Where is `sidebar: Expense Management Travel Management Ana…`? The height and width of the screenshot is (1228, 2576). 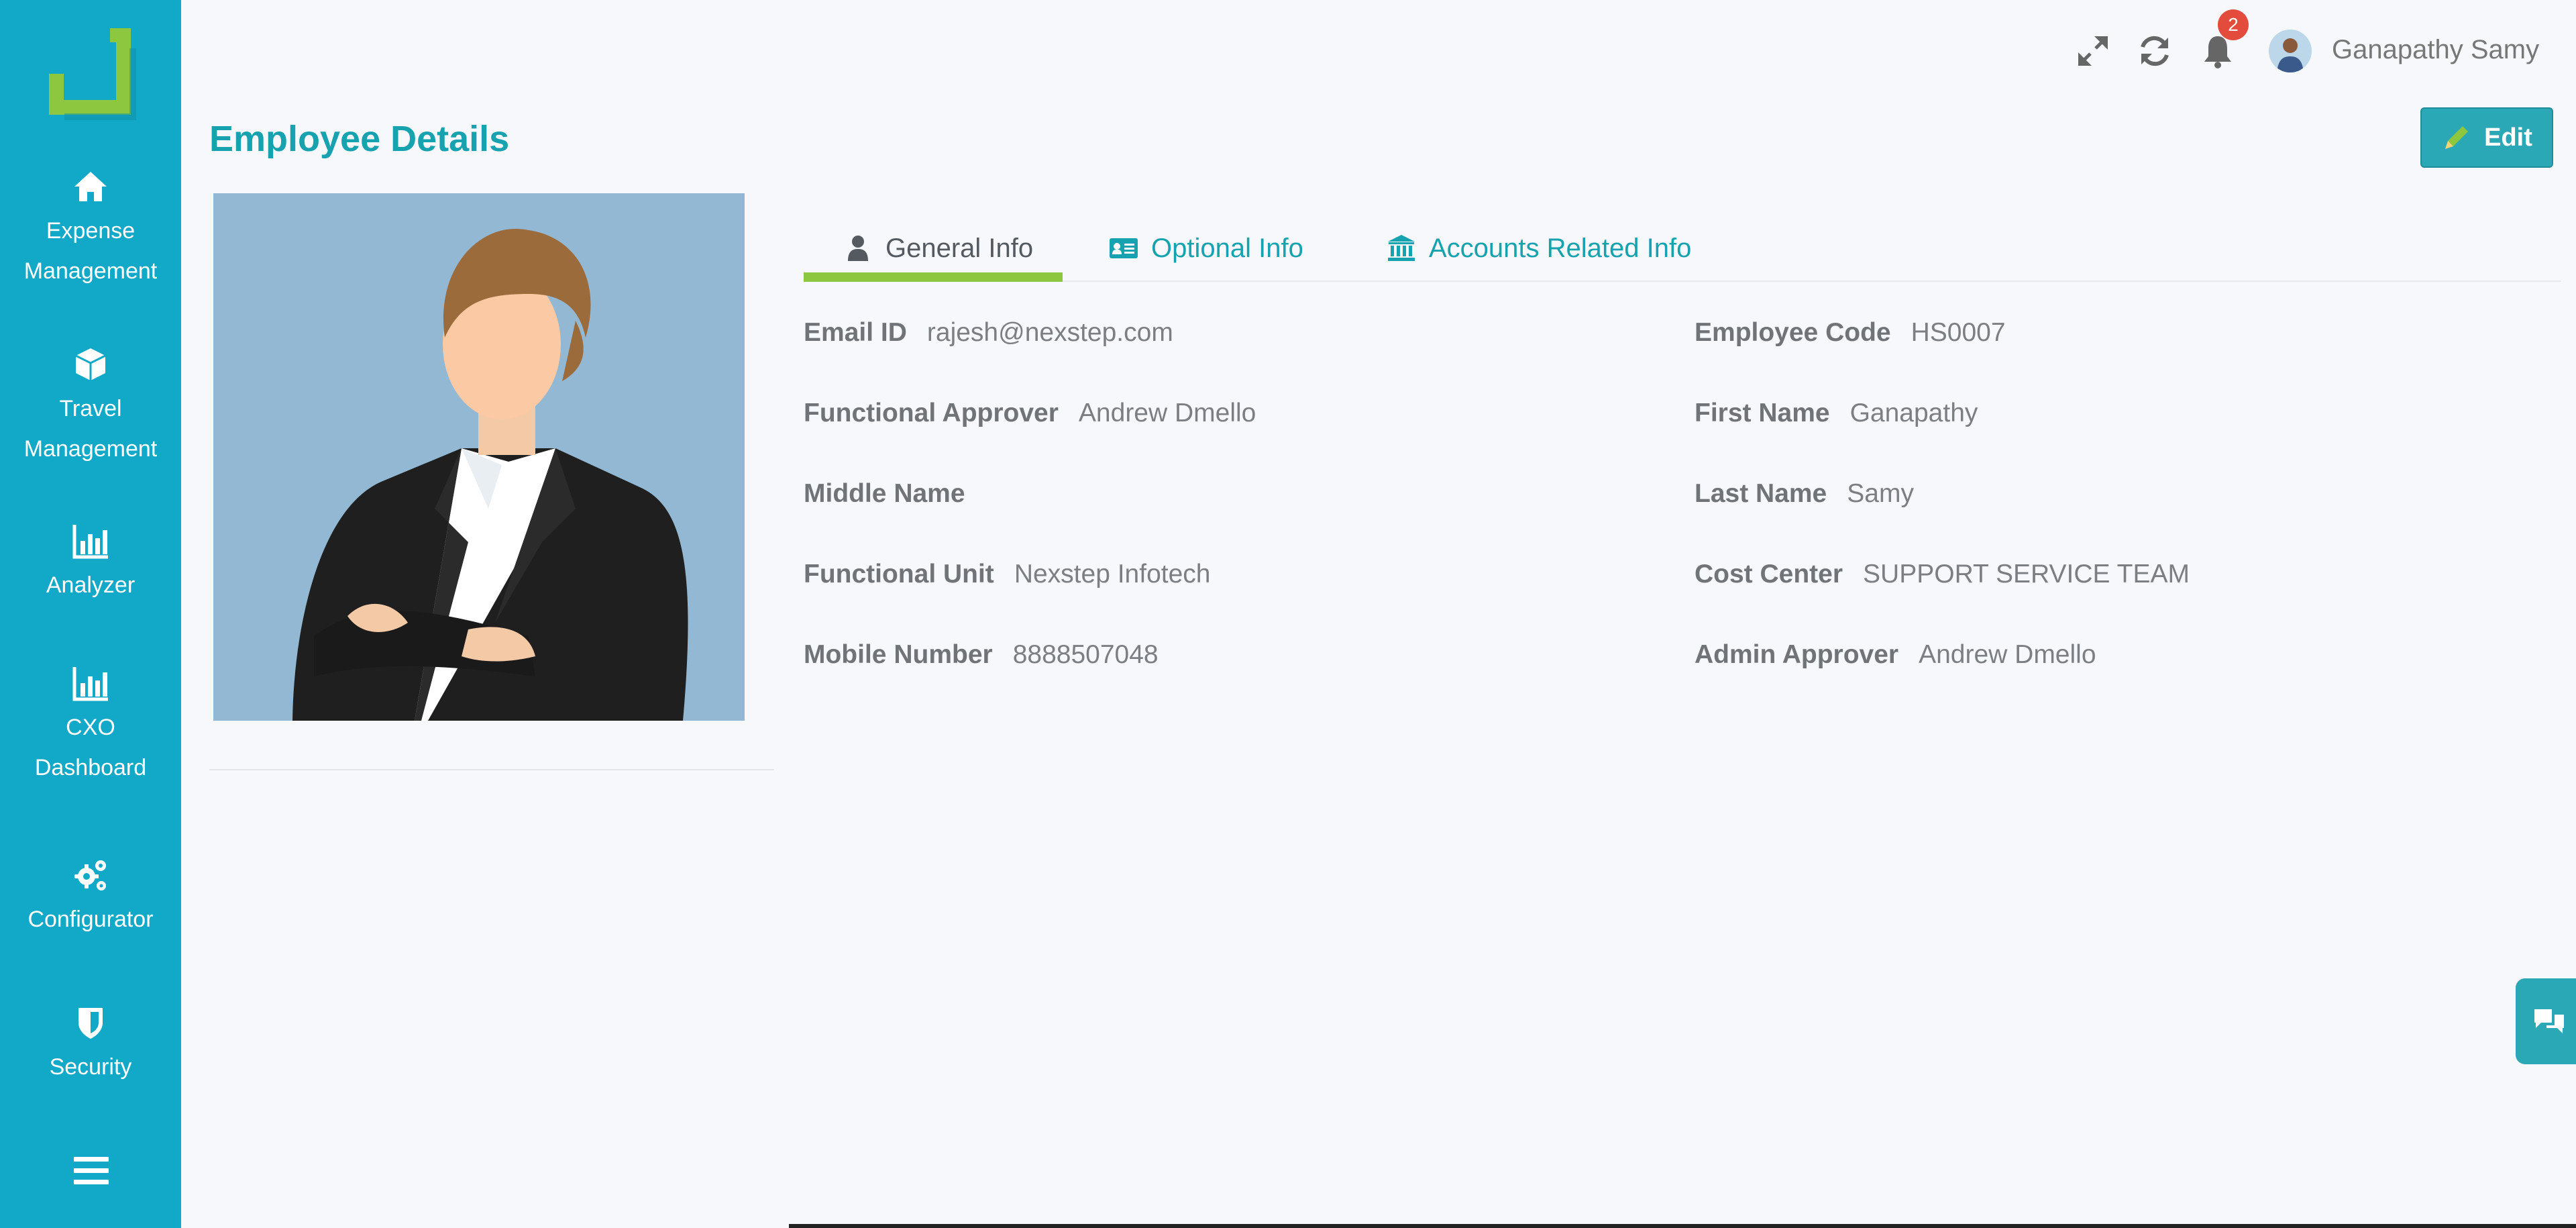
sidebar: Expense Management Travel Management Ana… is located at coordinates (90, 614).